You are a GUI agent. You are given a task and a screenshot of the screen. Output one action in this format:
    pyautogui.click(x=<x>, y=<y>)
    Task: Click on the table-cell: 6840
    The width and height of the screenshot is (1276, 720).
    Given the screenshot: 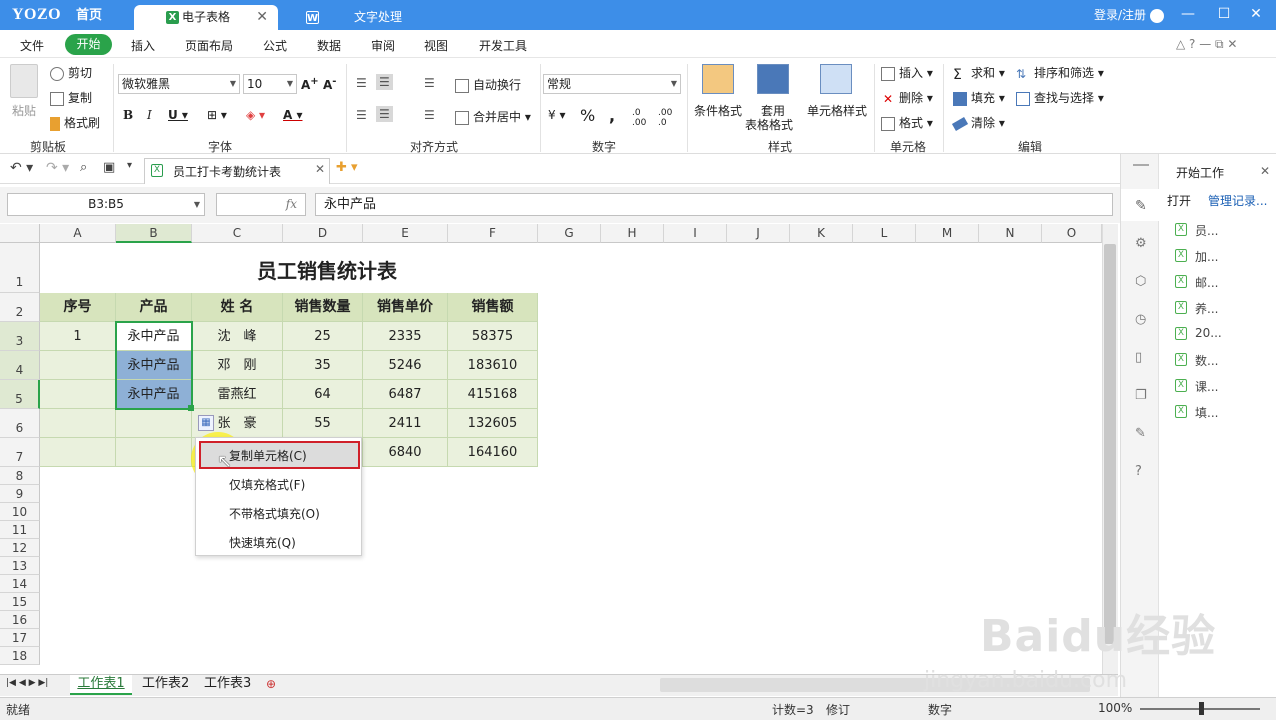 What is the action you would take?
    pyautogui.click(x=405, y=452)
    